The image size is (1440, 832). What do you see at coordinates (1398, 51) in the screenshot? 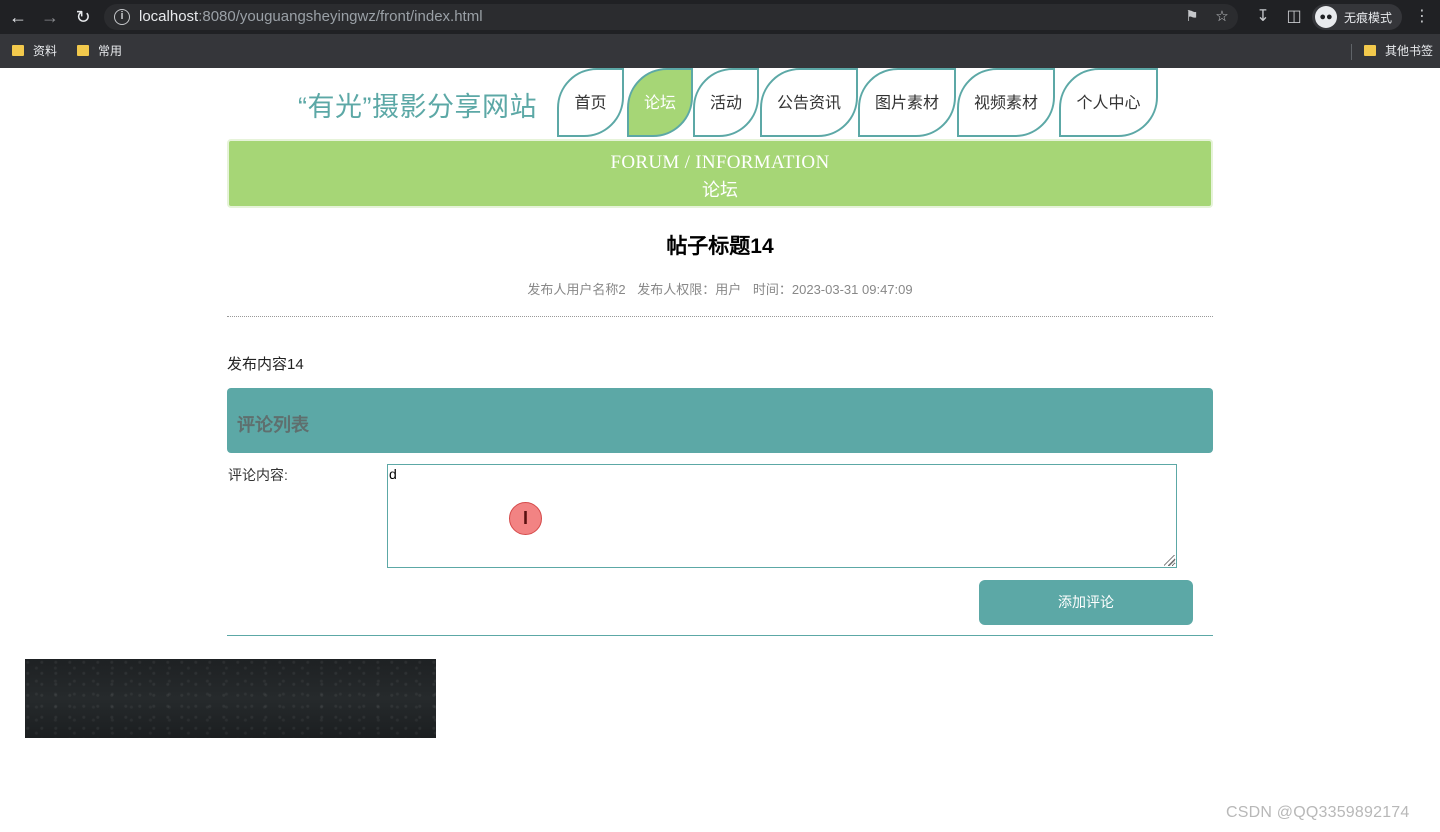
I see `other-bookmarks: 其他书签` at bounding box center [1398, 51].